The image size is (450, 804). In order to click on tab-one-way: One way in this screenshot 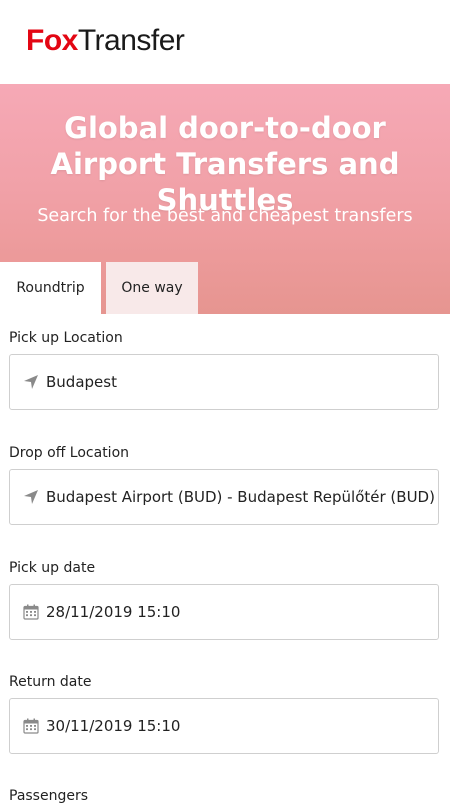, I will do `click(152, 288)`.